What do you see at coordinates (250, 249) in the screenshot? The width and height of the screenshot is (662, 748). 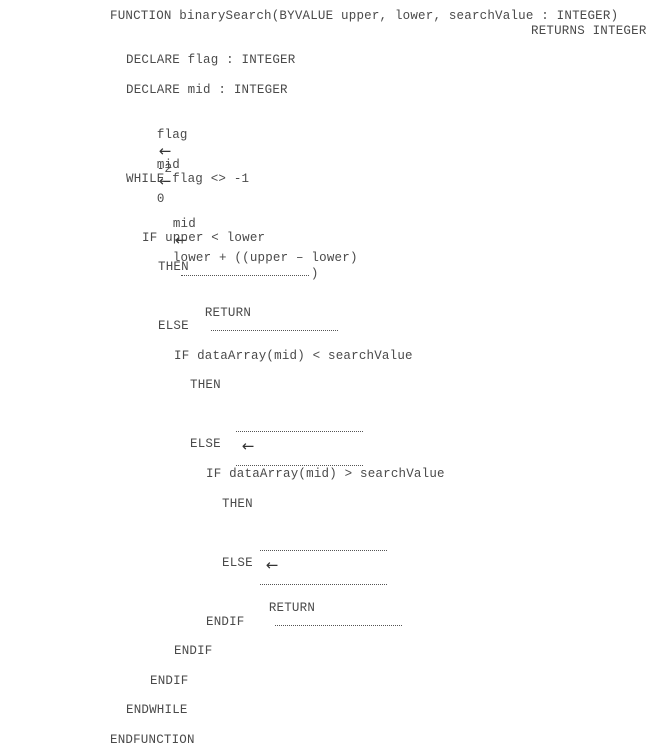 I see `mid-assign-line: mid ← lower + ((upper – lower) )` at bounding box center [250, 249].